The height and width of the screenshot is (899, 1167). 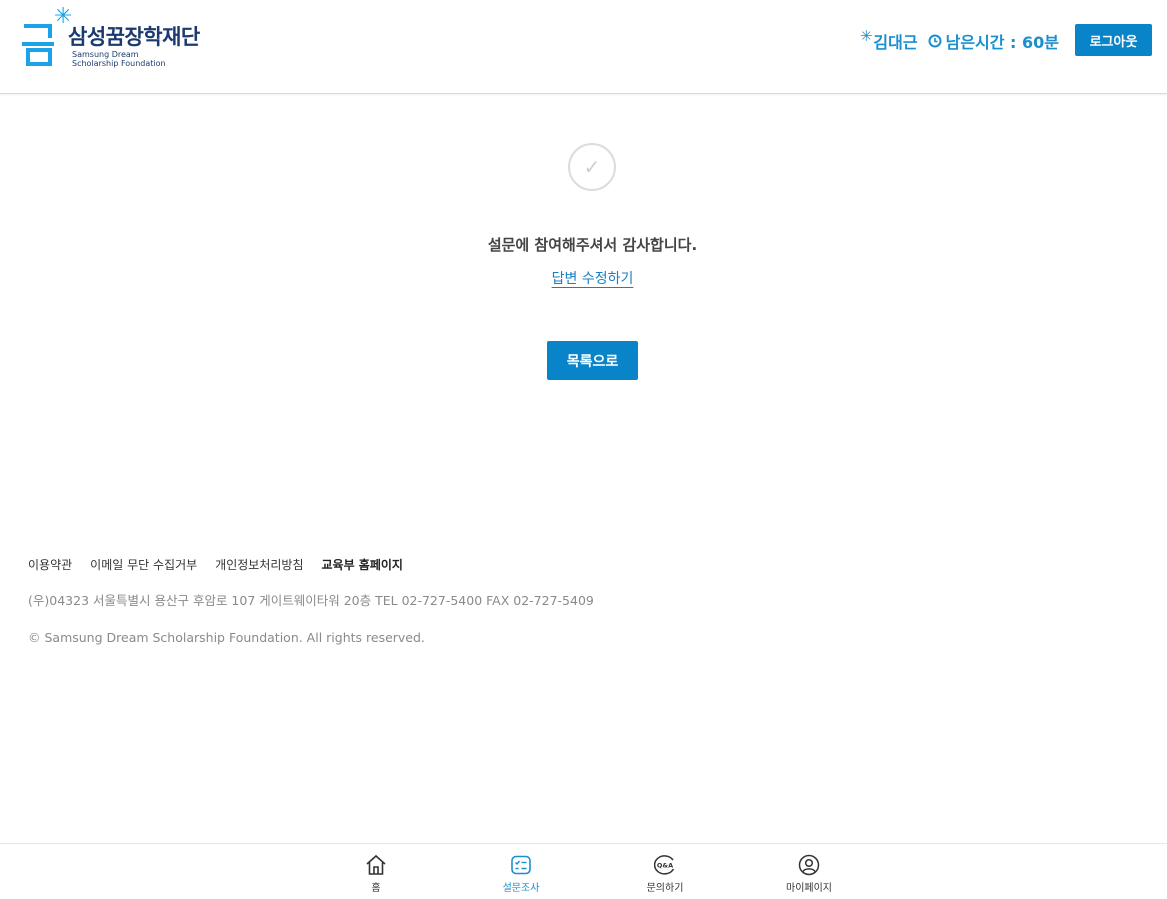 I want to click on user-area: ✳ 김대근 남은시간 : 60분, so click(x=959, y=41).